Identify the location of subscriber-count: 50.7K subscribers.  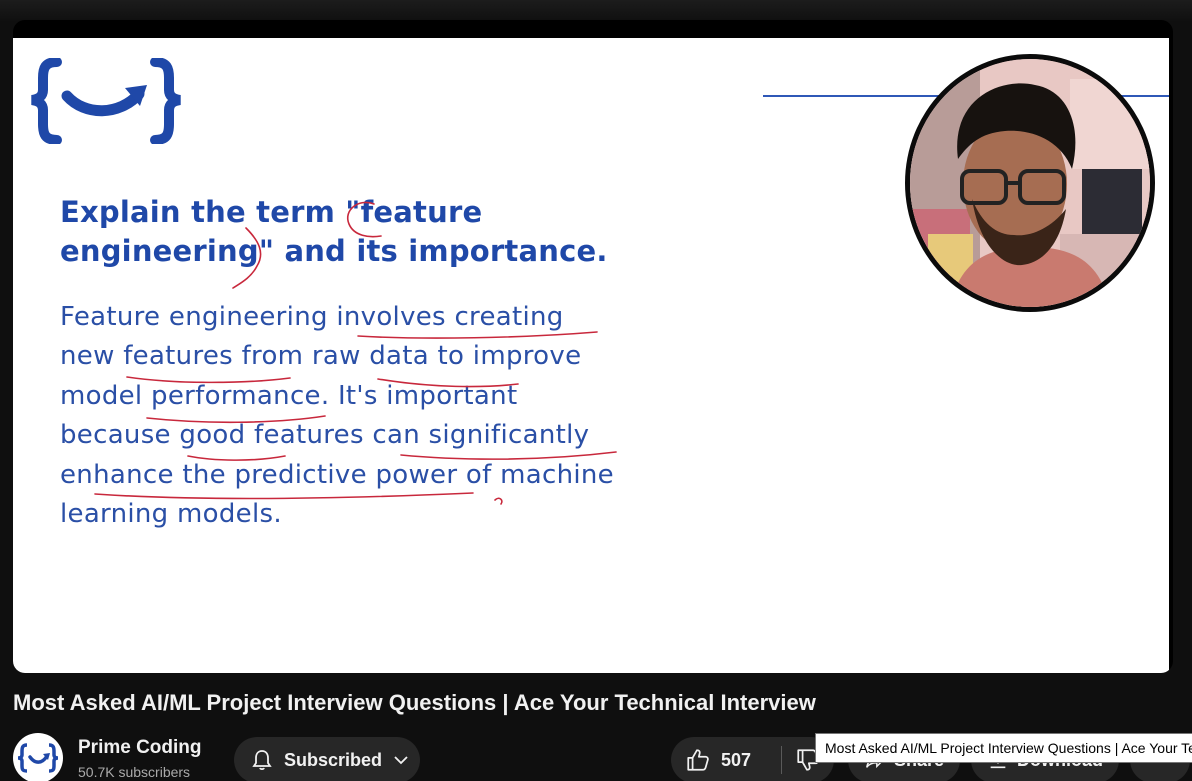
(134, 772).